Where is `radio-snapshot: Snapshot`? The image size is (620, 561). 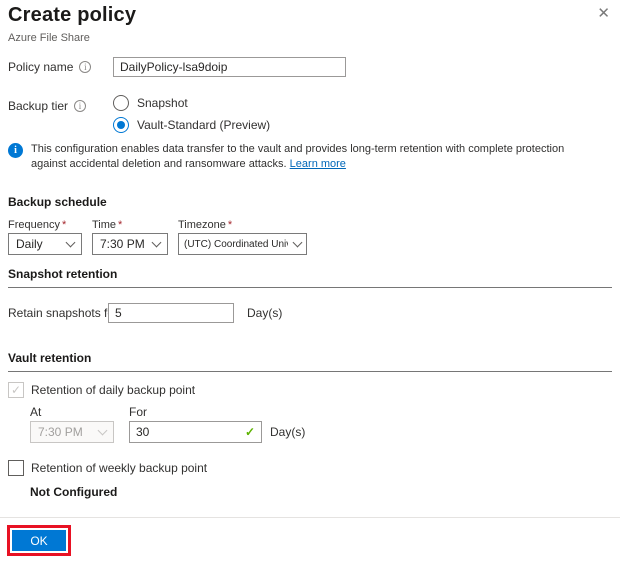
radio-snapshot: Snapshot is located at coordinates (191, 103).